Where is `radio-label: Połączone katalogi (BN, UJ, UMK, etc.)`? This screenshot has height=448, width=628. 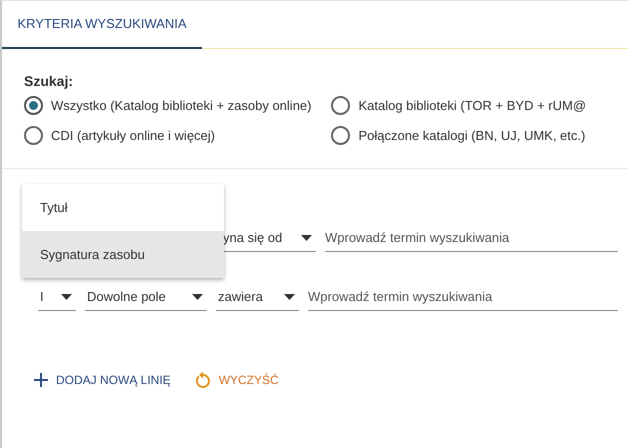
radio-label: Połączone katalogi (BN, UJ, UMK, etc.) is located at coordinates (472, 135).